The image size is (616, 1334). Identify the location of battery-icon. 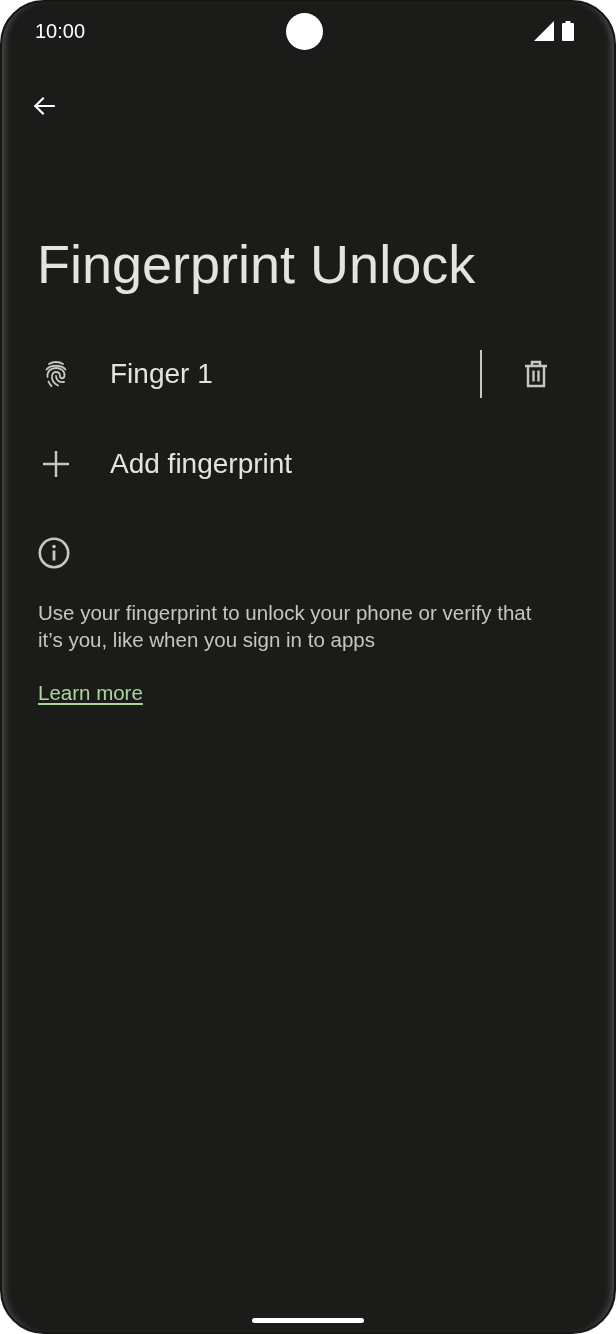
(568, 31).